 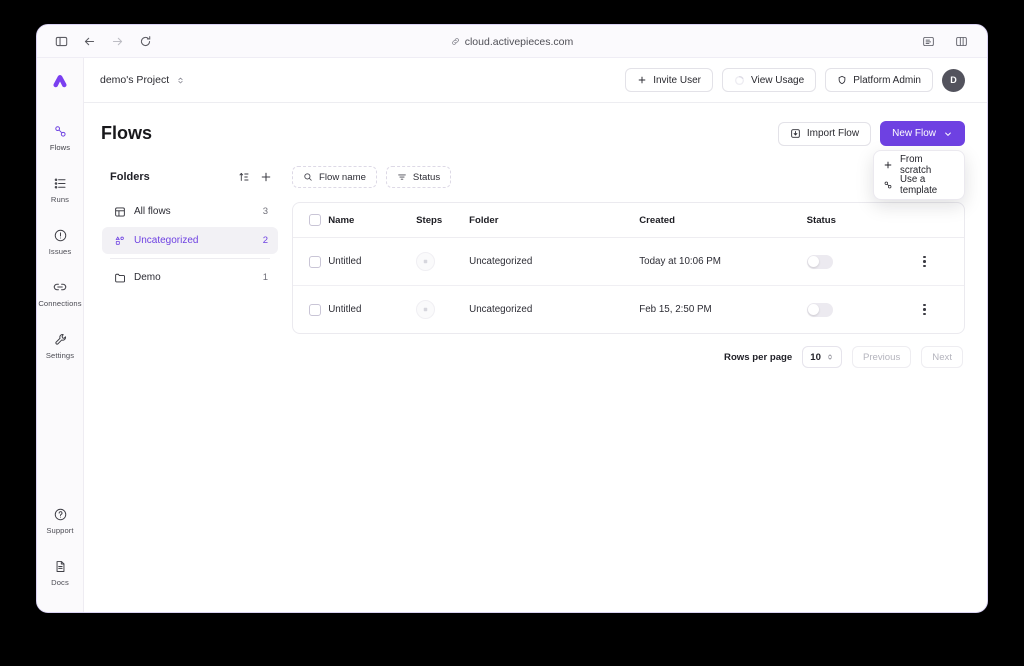 I want to click on cell-created: Today at 10:06 PM, so click(x=723, y=261).